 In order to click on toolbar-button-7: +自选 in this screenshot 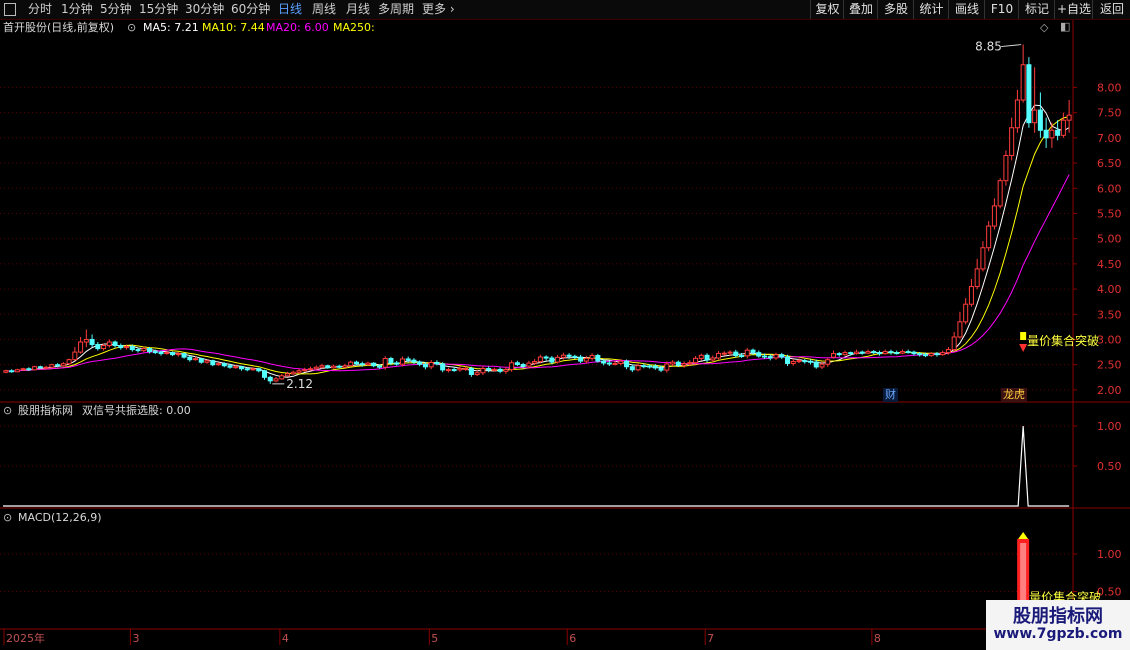, I will do `click(1073, 9)`.